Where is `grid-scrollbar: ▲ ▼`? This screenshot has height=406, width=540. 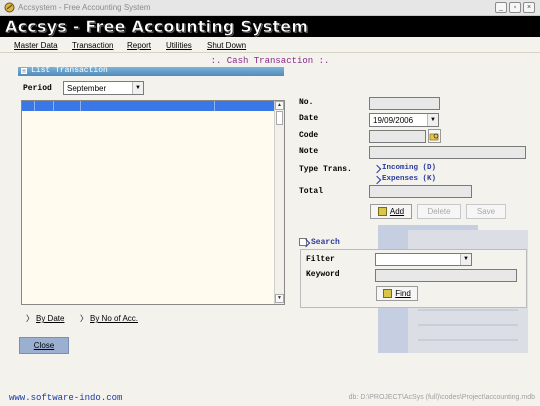 grid-scrollbar: ▲ ▼ is located at coordinates (279, 202).